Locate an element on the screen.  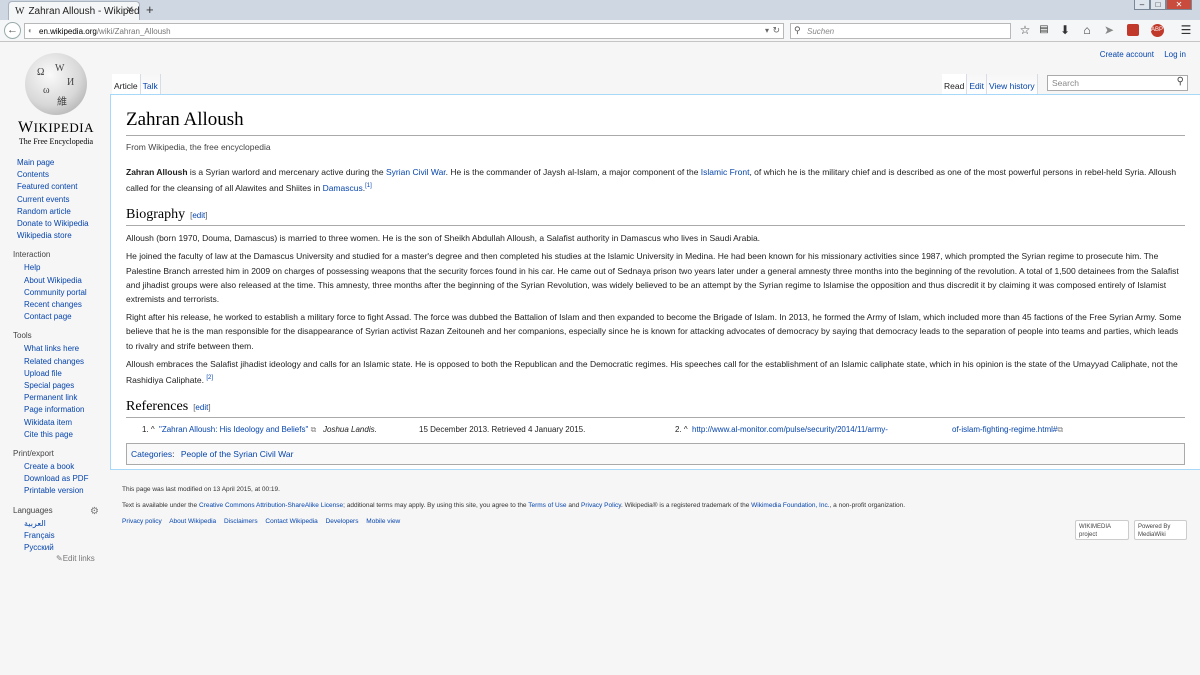
nav-item-special-pages: Special pages is located at coordinates (67, 386).